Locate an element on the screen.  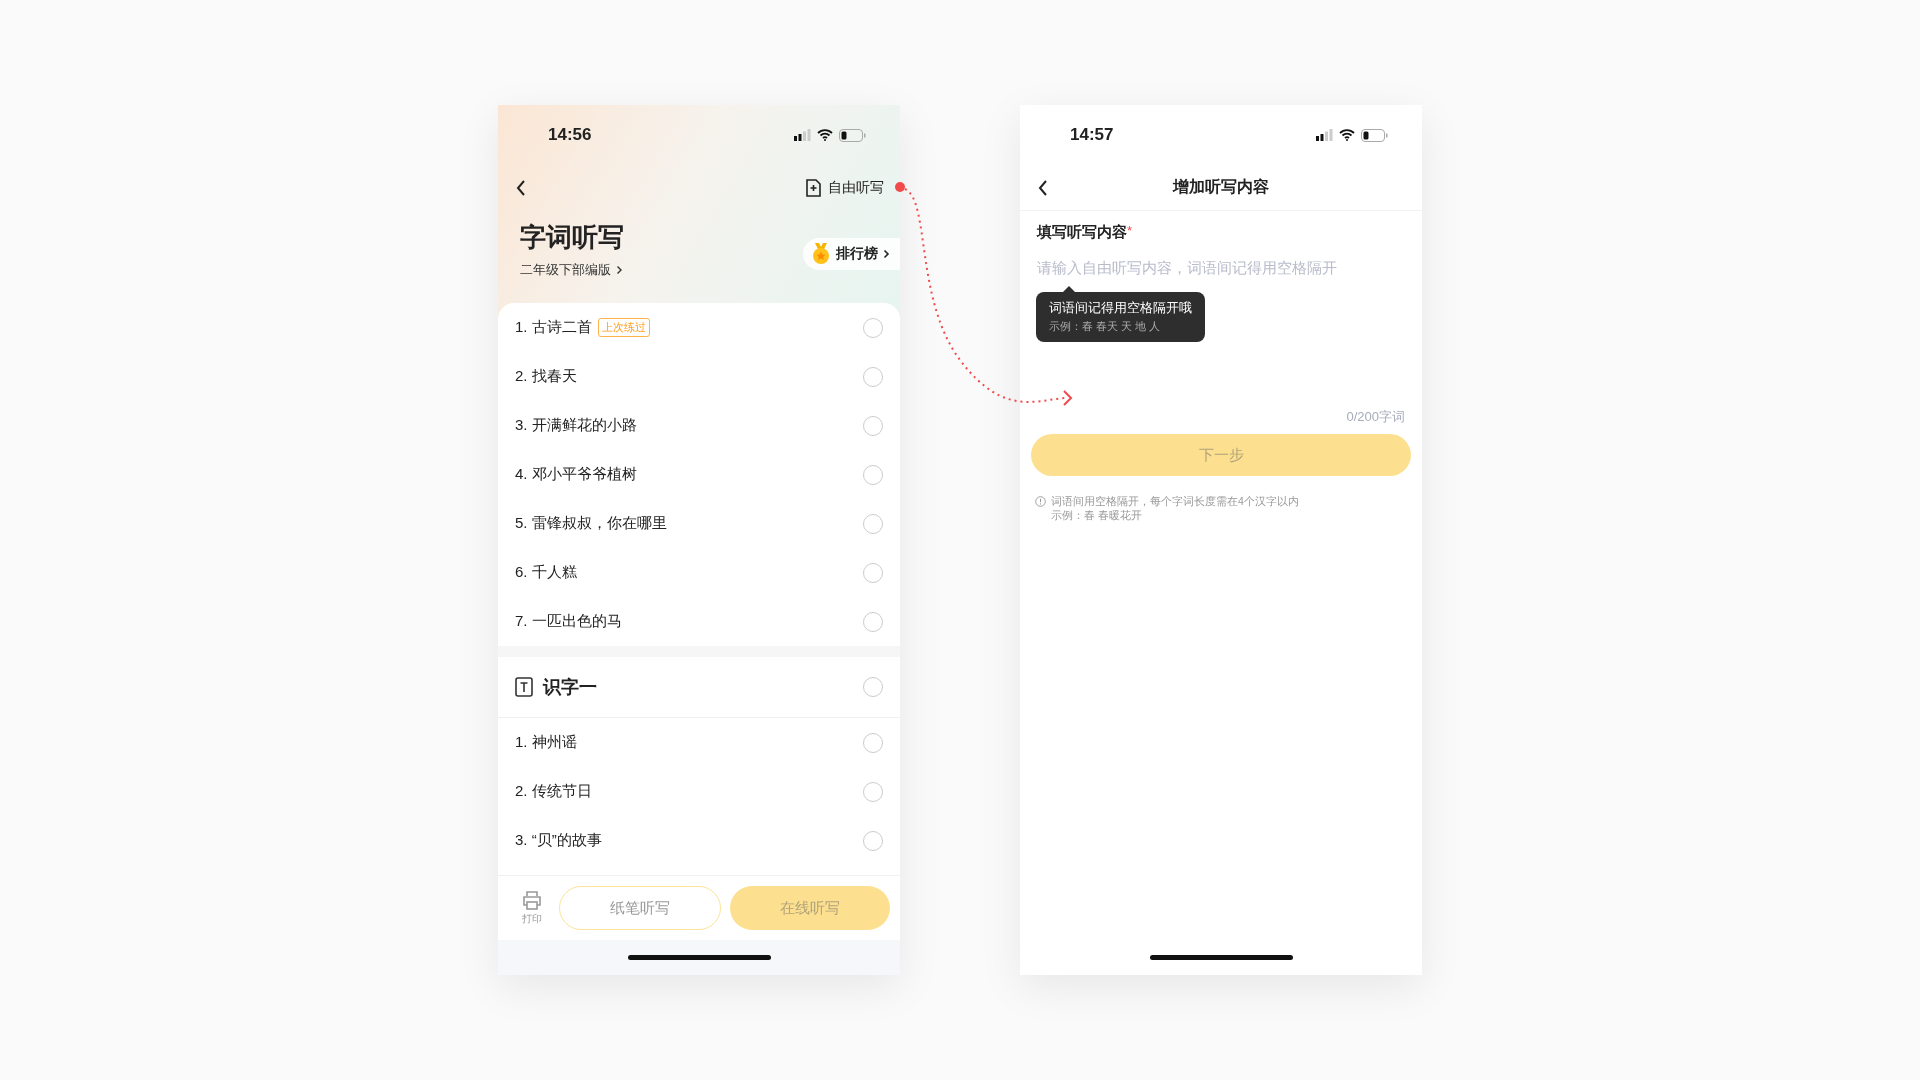
info-icon is located at coordinates (1040, 501).